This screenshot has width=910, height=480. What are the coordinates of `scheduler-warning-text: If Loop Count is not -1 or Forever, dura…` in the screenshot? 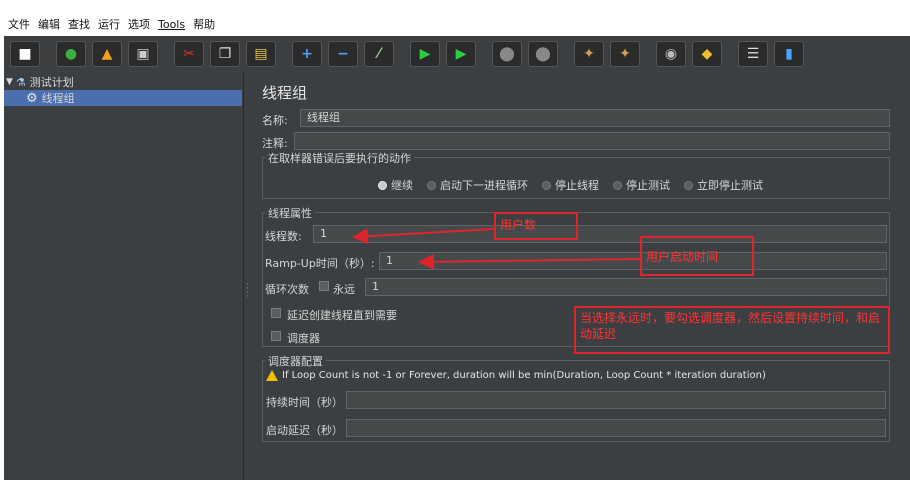 It's located at (524, 375).